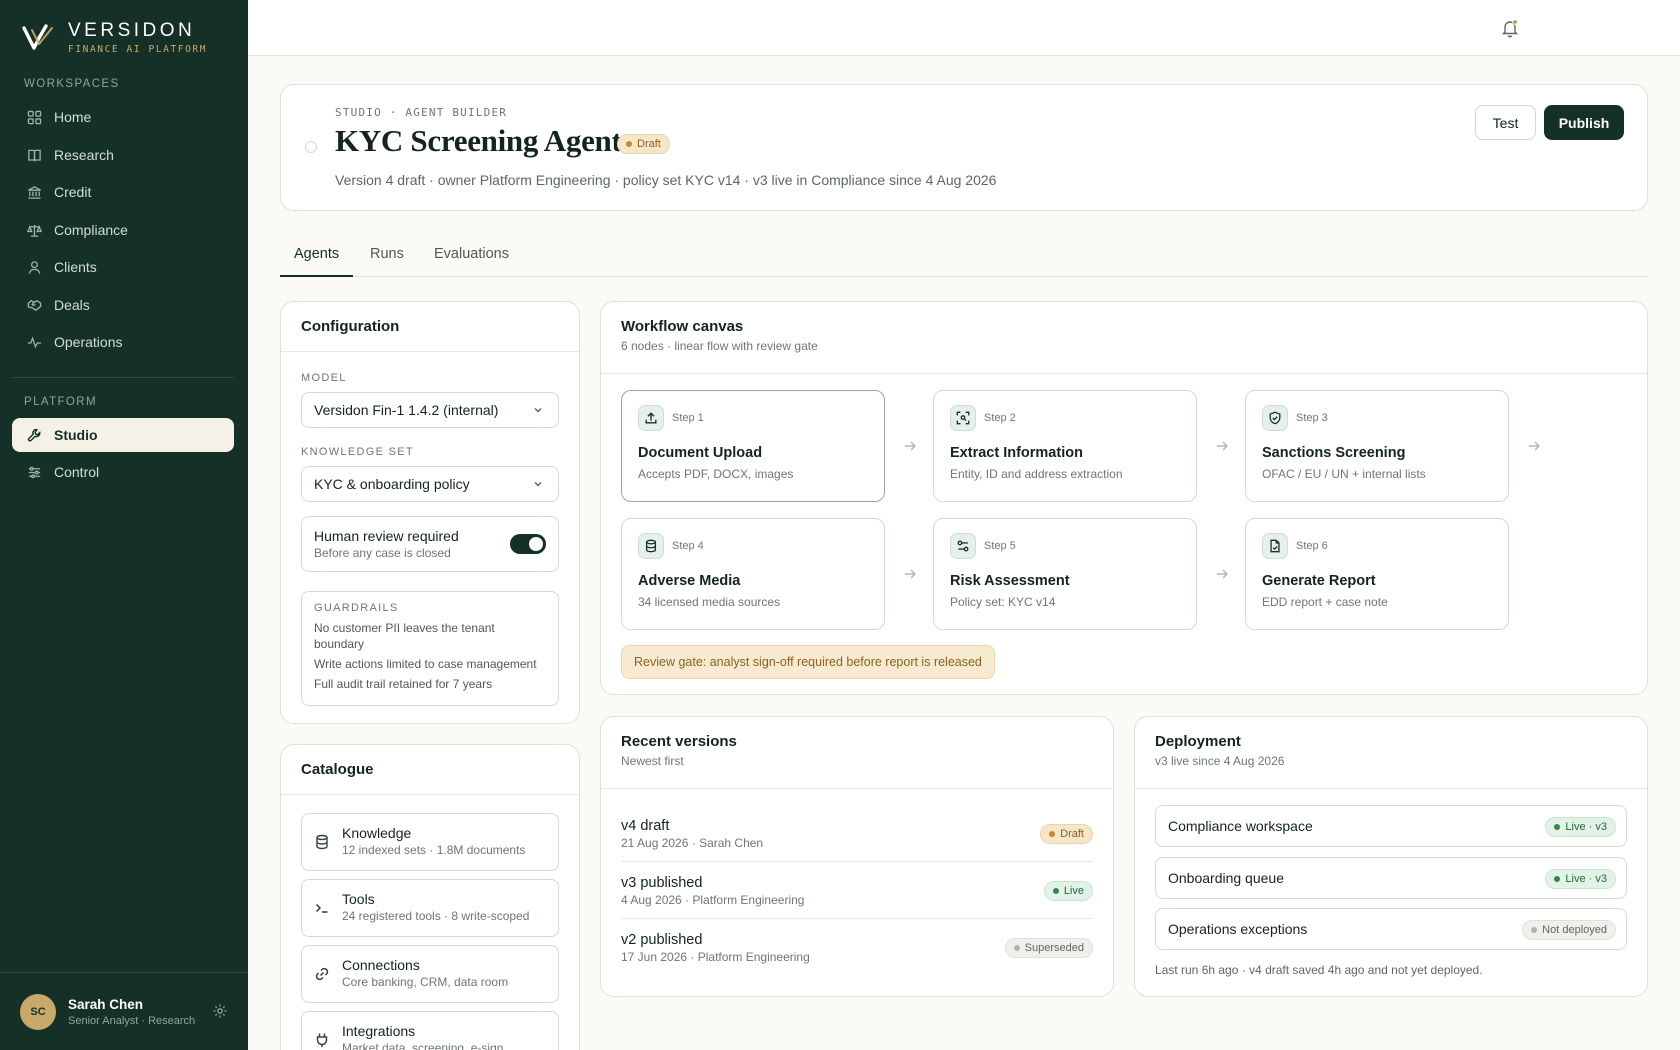 The width and height of the screenshot is (1680, 1050). What do you see at coordinates (357, 452) in the screenshot?
I see `knowledge-set-label: KNOWLEDGE SET` at bounding box center [357, 452].